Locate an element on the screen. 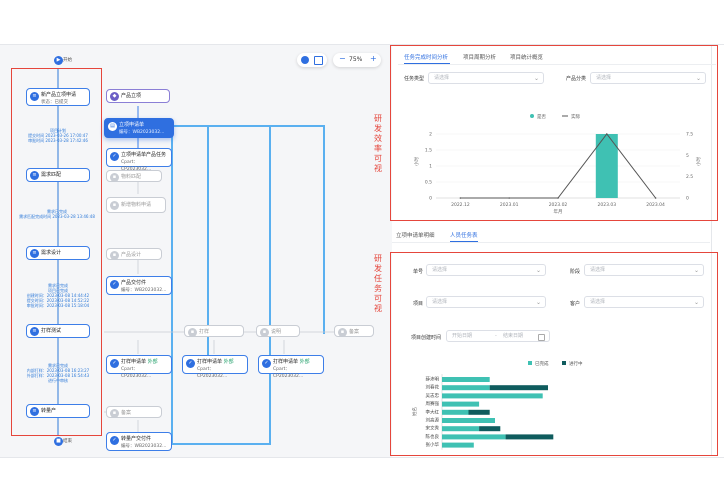  tab-project-cycle: 项目周期分析 is located at coordinates (479, 57).